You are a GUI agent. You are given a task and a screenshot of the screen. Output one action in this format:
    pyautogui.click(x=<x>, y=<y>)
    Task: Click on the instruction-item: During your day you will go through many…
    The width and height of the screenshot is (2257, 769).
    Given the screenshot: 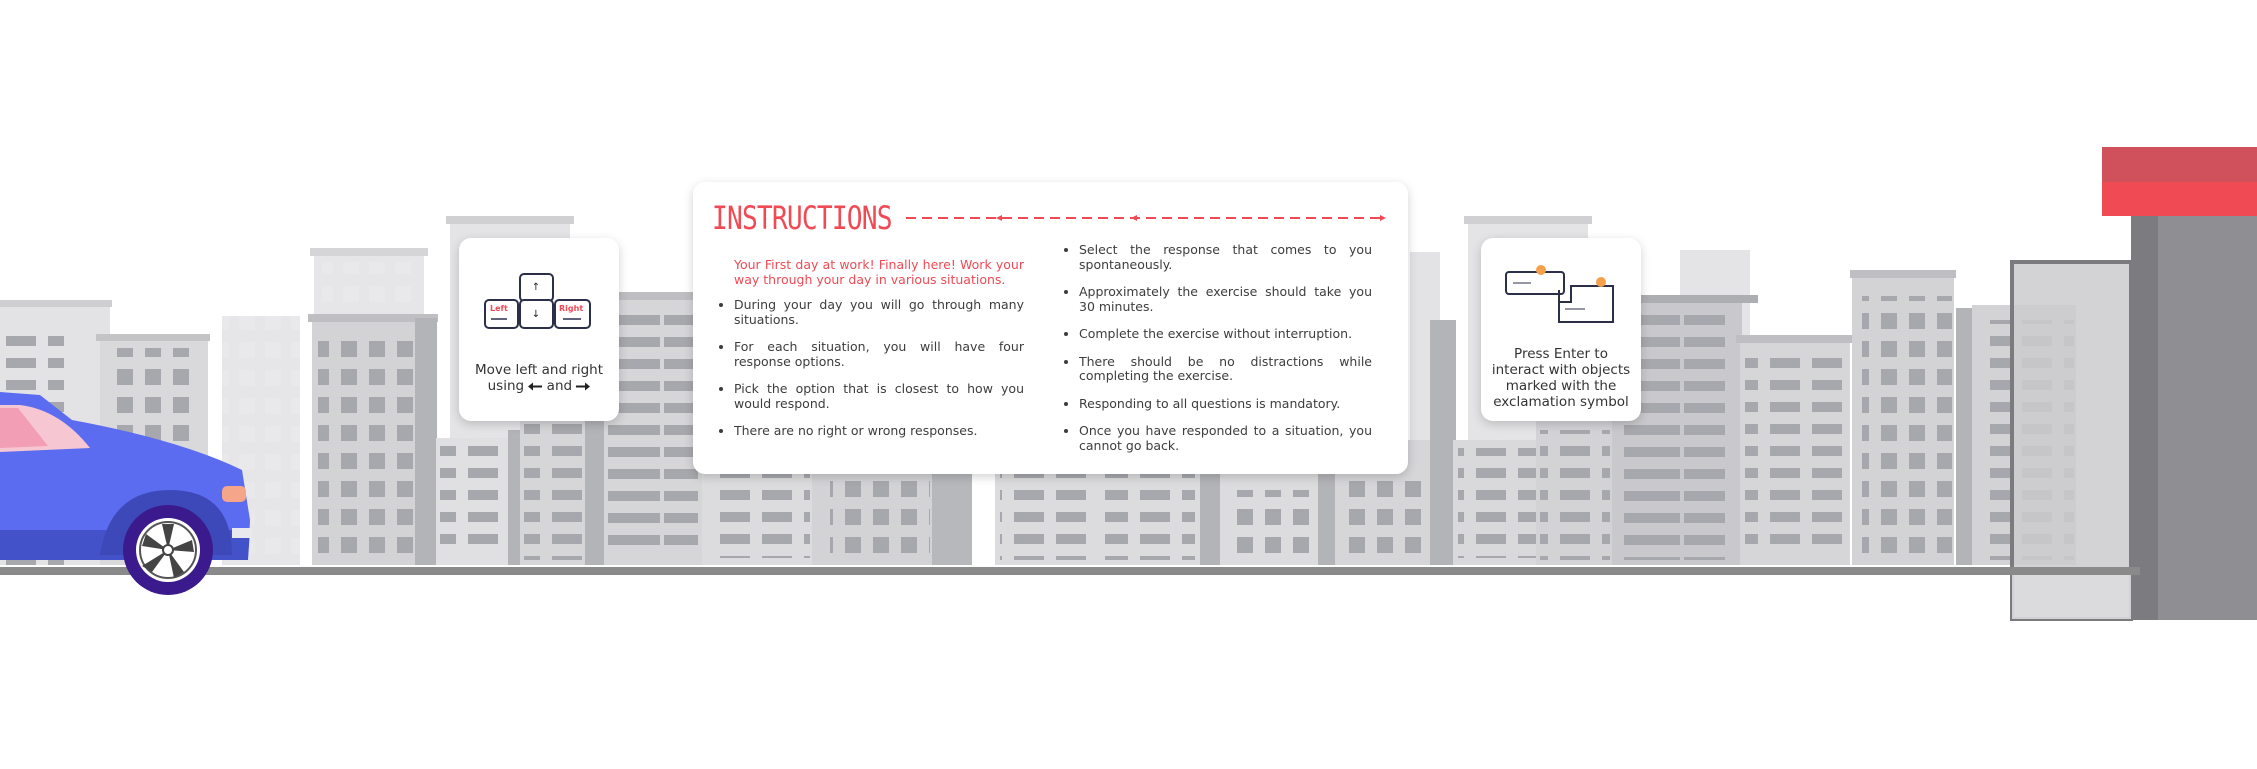 What is the action you would take?
    pyautogui.click(x=879, y=312)
    